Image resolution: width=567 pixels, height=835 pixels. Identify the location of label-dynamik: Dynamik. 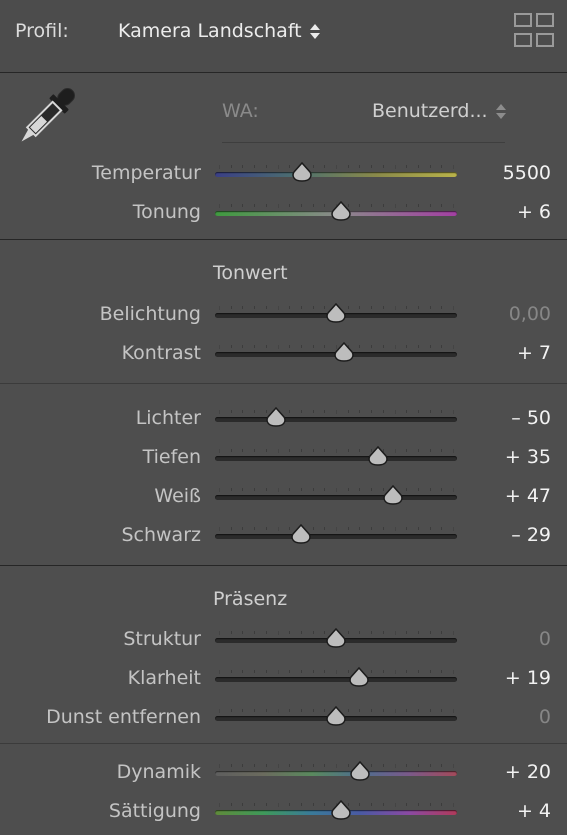
(158, 772).